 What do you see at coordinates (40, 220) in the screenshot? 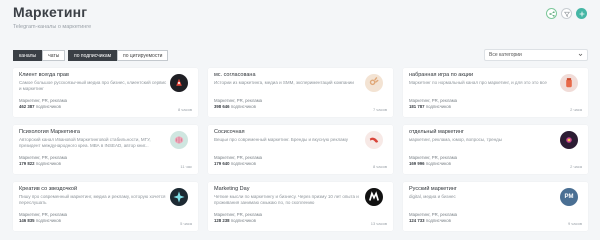
I see `channel-subscribers: 146 835 подписчиков` at bounding box center [40, 220].